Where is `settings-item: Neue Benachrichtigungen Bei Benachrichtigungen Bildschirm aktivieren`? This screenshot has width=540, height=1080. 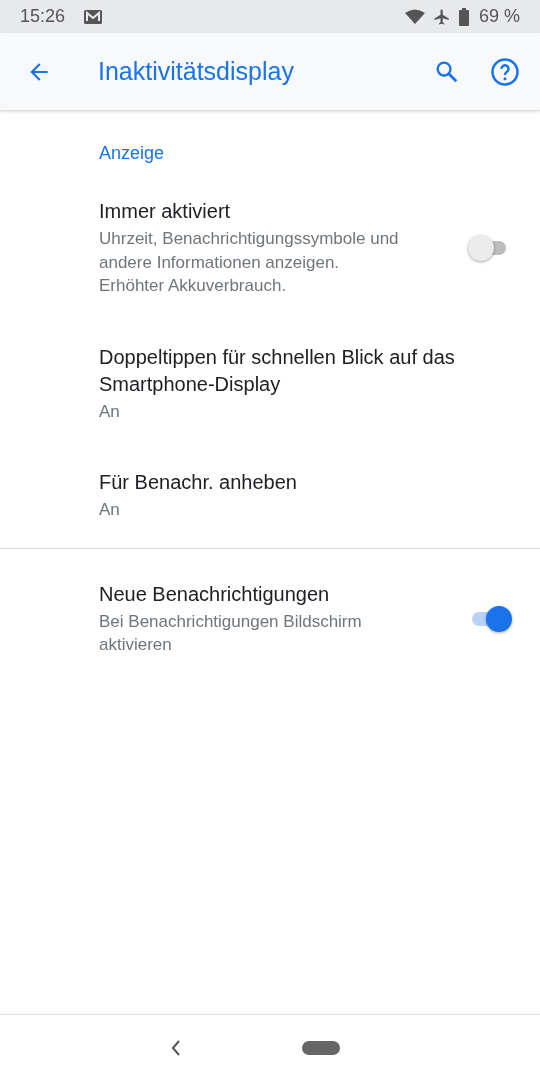 settings-item: Neue Benachrichtigungen Bei Benachrichtigungen Bildschirm aktivieren is located at coordinates (270, 617).